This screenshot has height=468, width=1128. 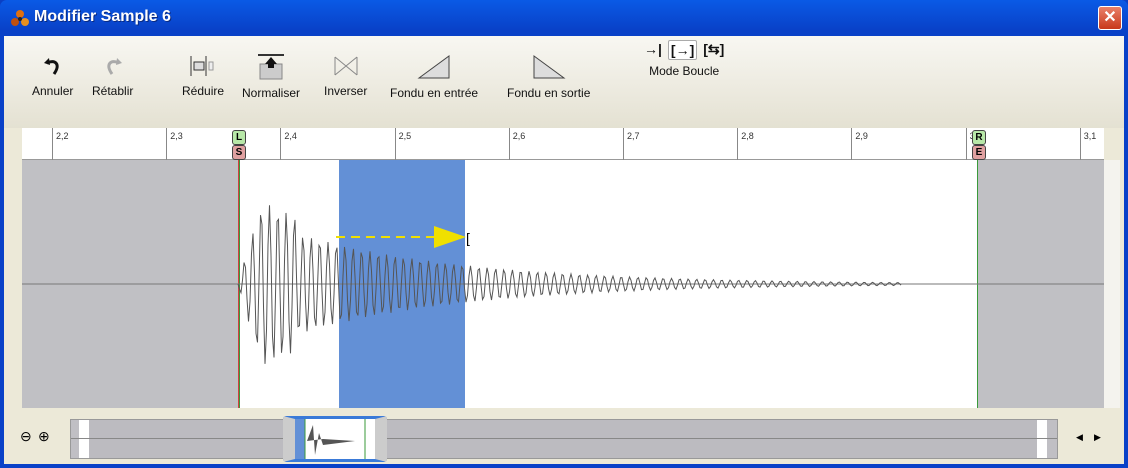 I want to click on fade-out-button: Fondu en sortie, so click(x=548, y=73).